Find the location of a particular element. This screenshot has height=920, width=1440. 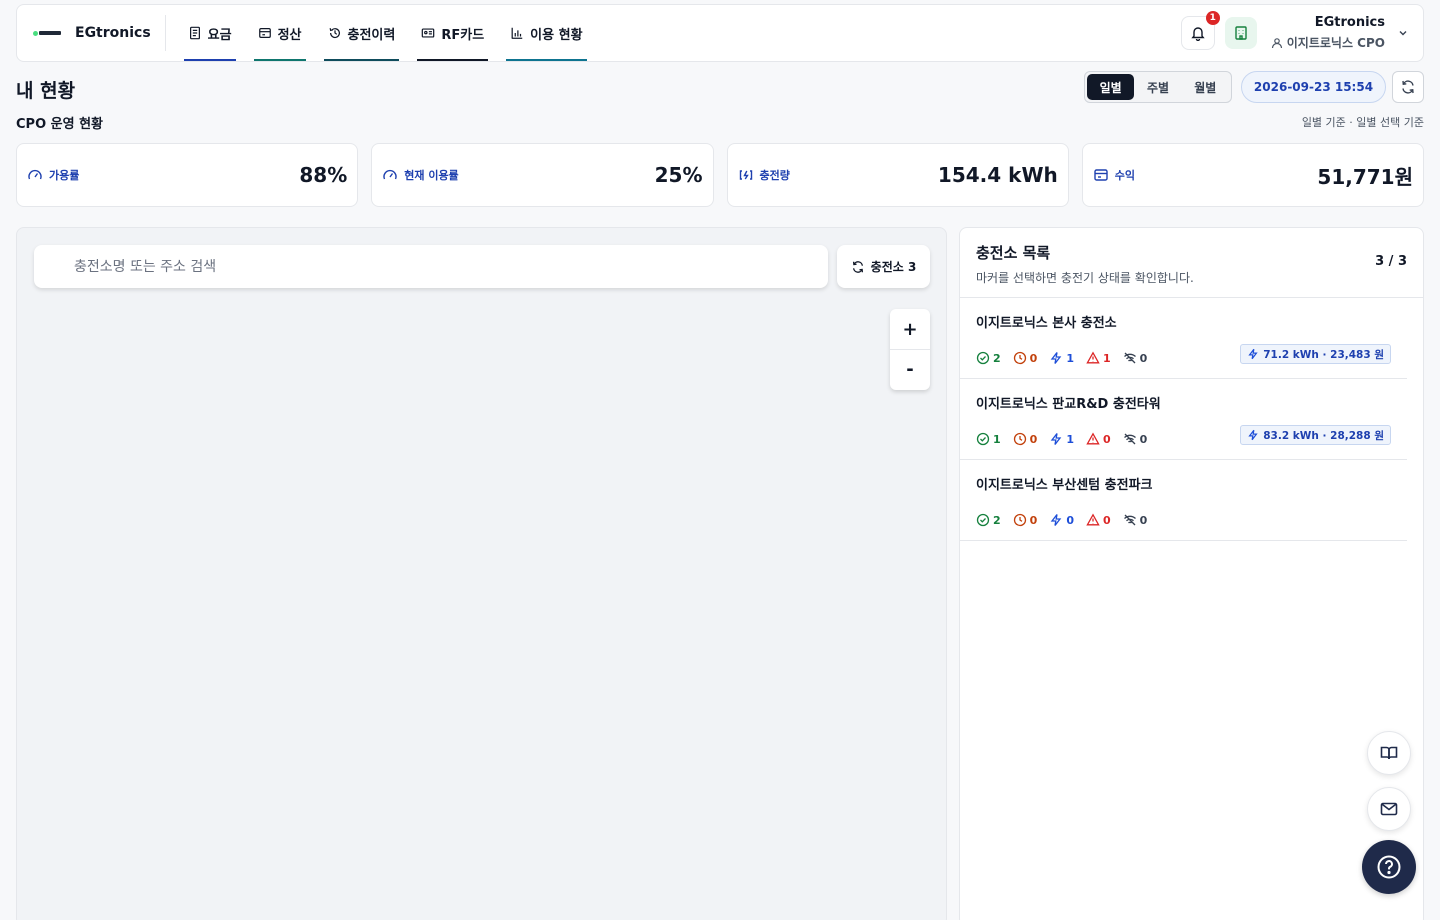

period-toggle: 일별 주별 월별 is located at coordinates (1158, 87).